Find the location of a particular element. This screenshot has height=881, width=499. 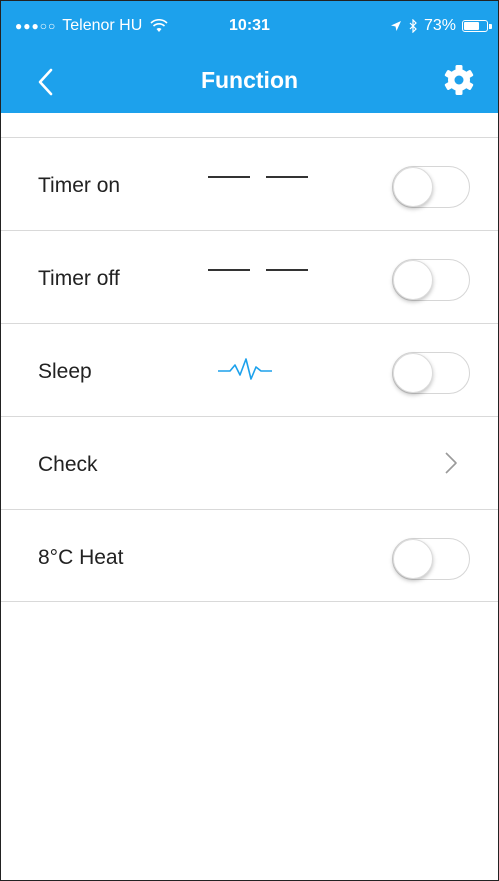

location-arrow-icon is located at coordinates (395, 26).